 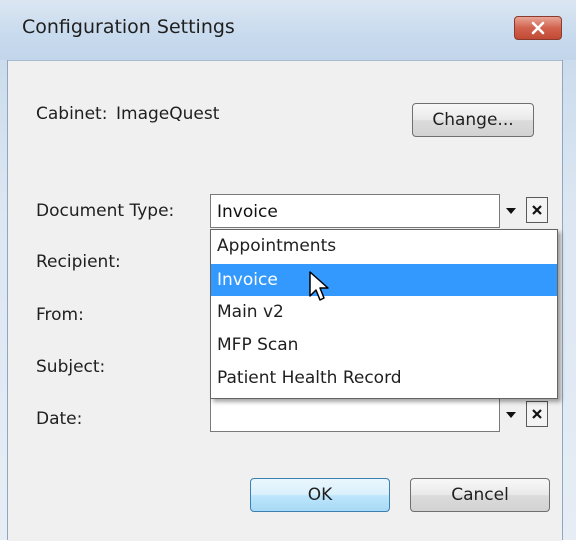 I want to click on date-combobox, so click(x=355, y=415).